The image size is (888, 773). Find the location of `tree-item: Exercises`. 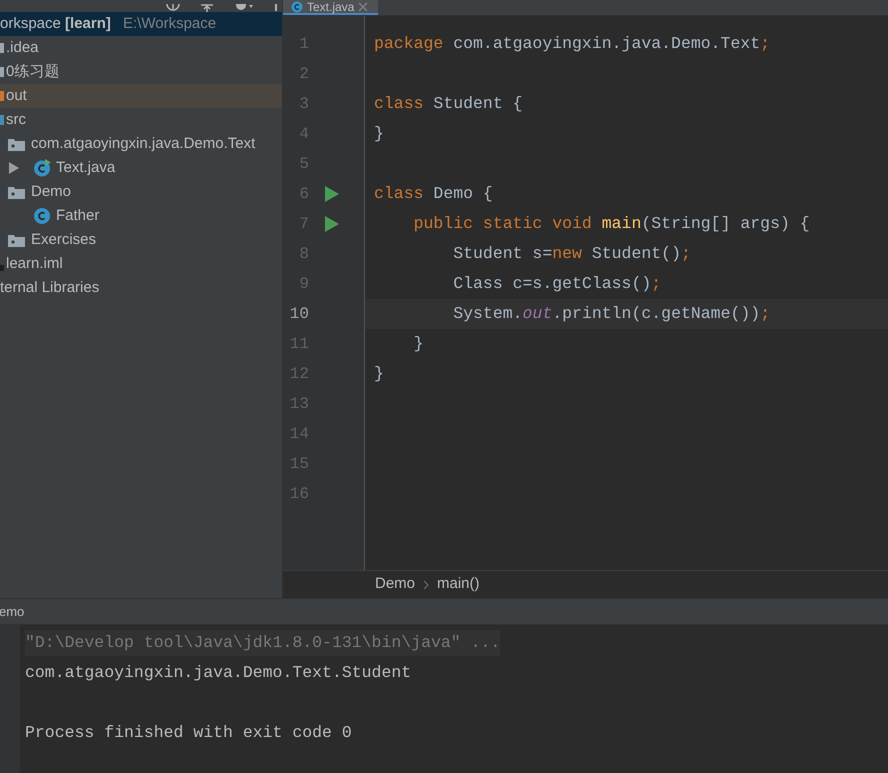

tree-item: Exercises is located at coordinates (63, 240).